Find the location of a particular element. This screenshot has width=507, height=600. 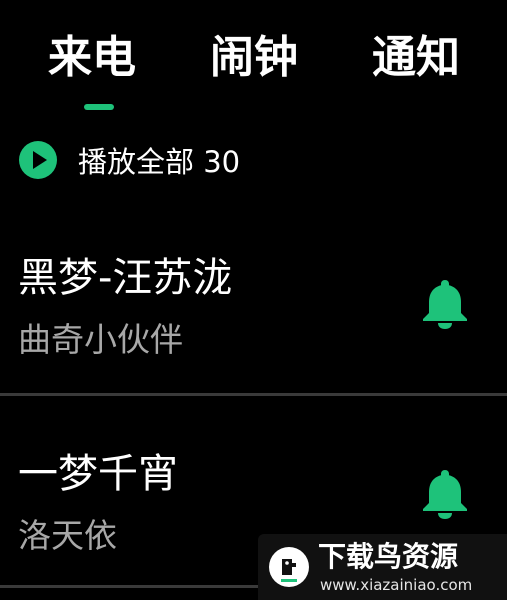

tab-alarm: 闹钟 is located at coordinates (254, 58).